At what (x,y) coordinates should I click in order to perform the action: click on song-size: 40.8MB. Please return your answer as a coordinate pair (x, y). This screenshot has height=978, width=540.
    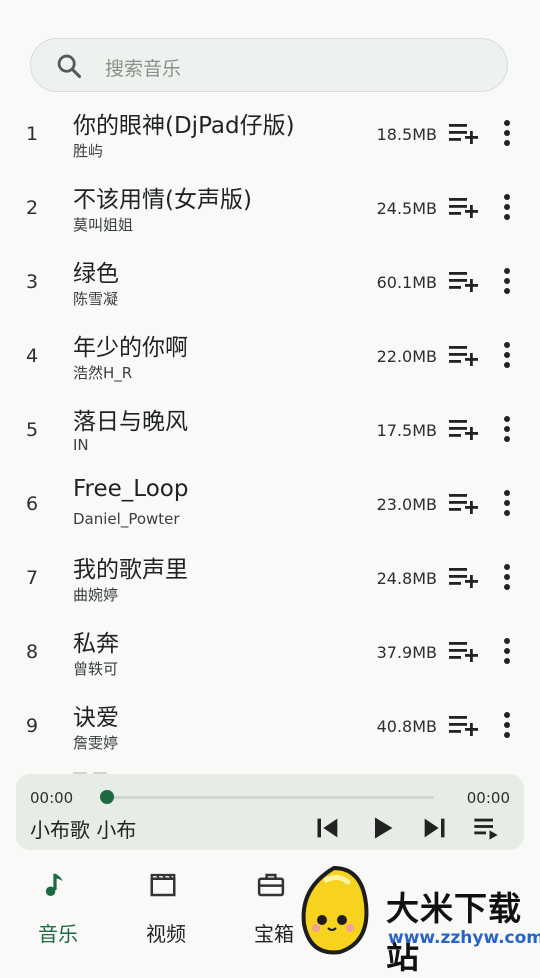
    Looking at the image, I should click on (406, 726).